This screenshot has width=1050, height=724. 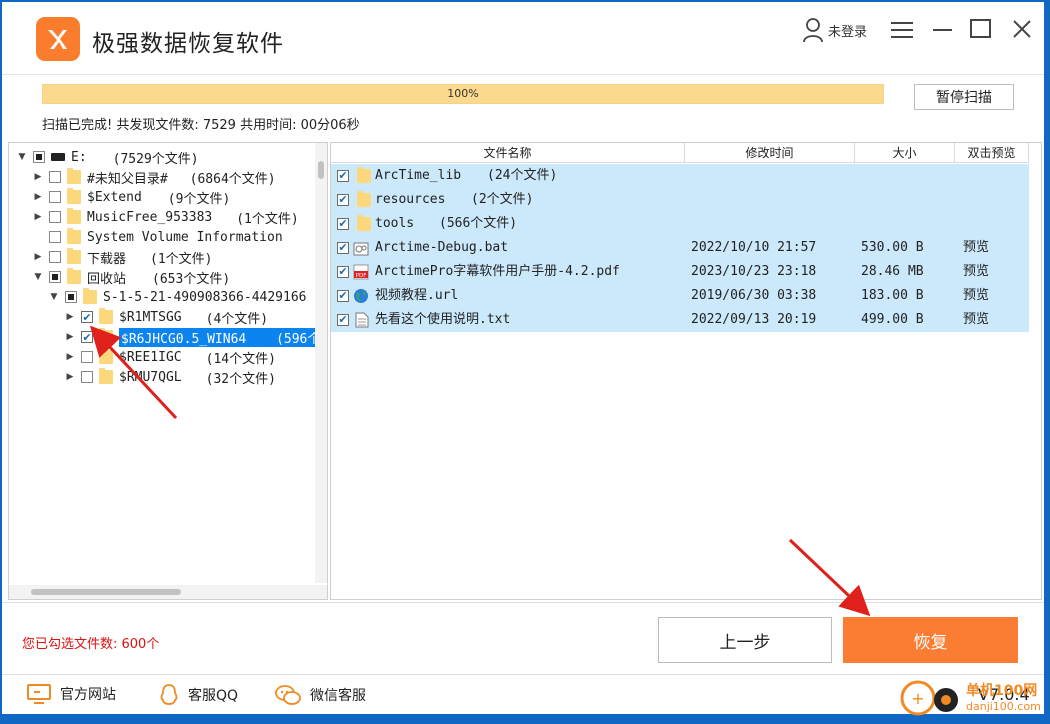 I want to click on tree-item-system-volume: System Volume Information, so click(x=164, y=237).